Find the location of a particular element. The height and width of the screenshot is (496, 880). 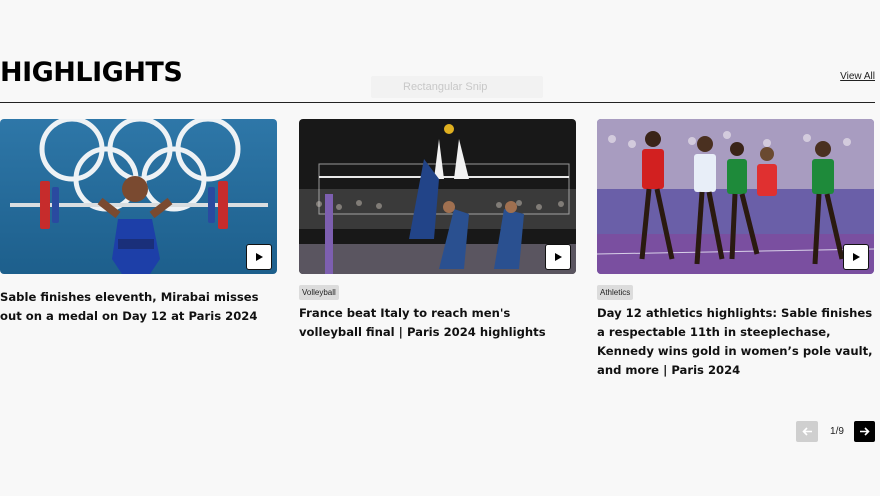

view-all-link: View All is located at coordinates (857, 76).